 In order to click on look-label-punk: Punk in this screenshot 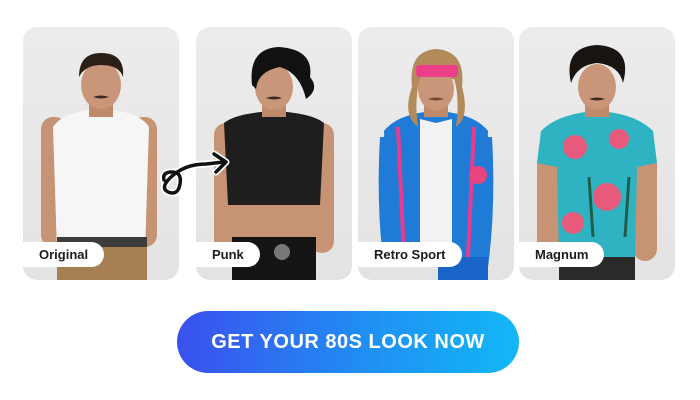, I will do `click(228, 254)`.